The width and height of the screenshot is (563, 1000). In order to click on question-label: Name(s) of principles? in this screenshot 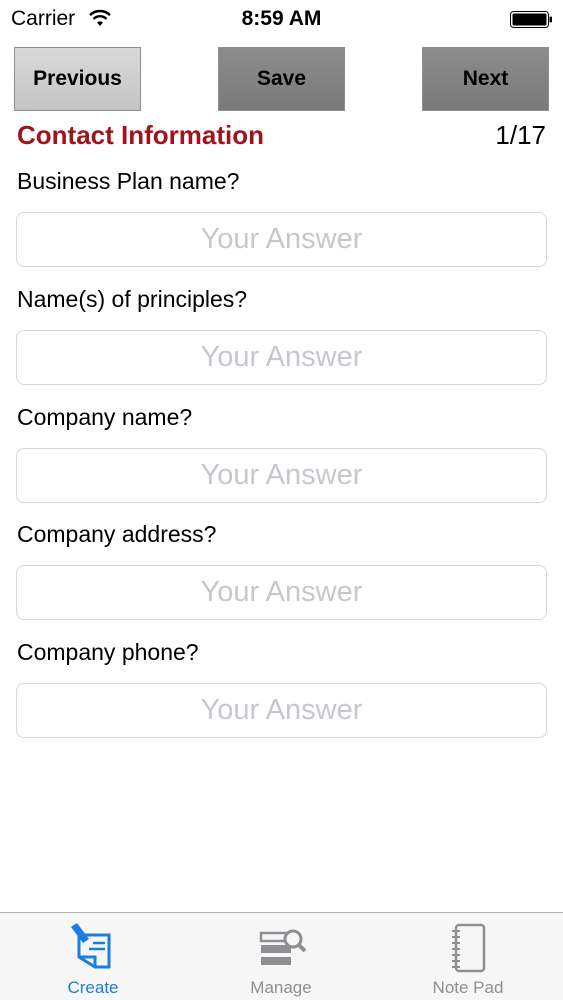, I will do `click(132, 299)`.